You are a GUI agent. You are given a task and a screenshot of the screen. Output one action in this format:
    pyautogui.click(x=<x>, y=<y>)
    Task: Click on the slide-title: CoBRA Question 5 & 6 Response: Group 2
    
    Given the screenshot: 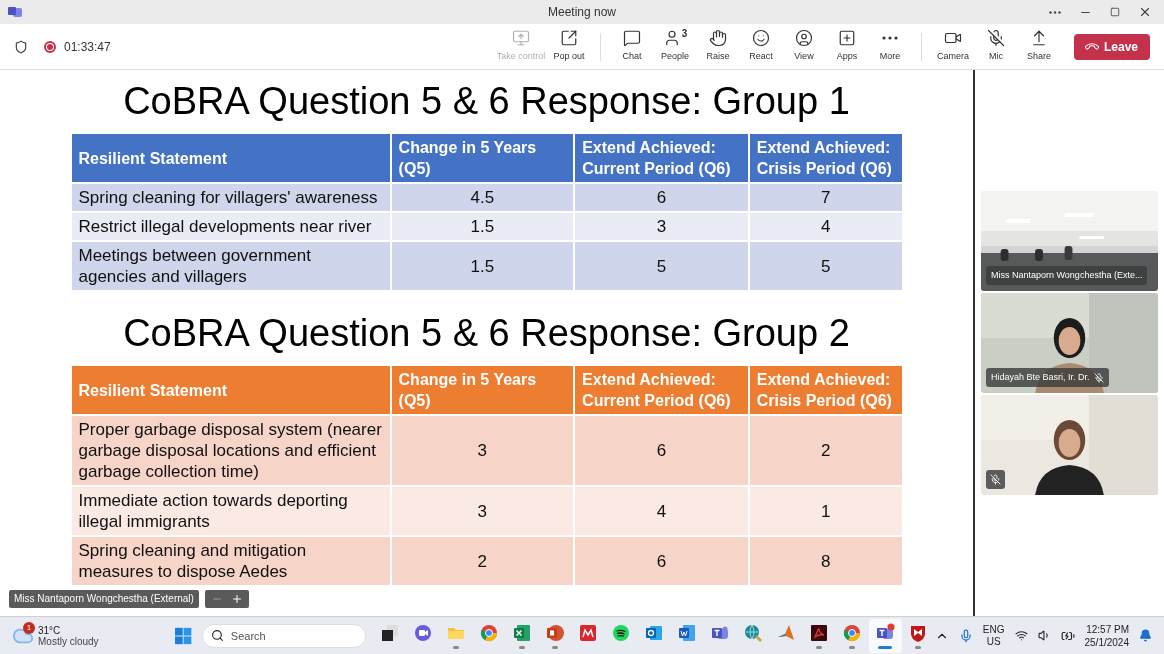 What is the action you would take?
    pyautogui.click(x=486, y=333)
    